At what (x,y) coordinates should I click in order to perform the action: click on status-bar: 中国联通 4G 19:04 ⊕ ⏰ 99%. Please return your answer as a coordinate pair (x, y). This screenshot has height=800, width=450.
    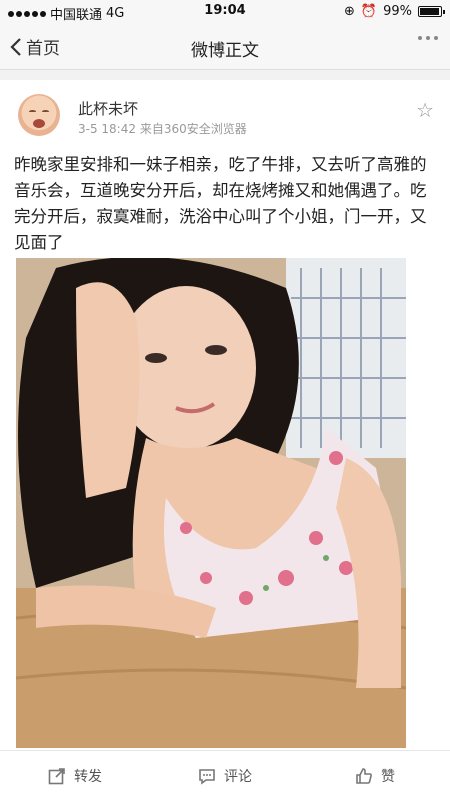
    Looking at the image, I should click on (225, 12).